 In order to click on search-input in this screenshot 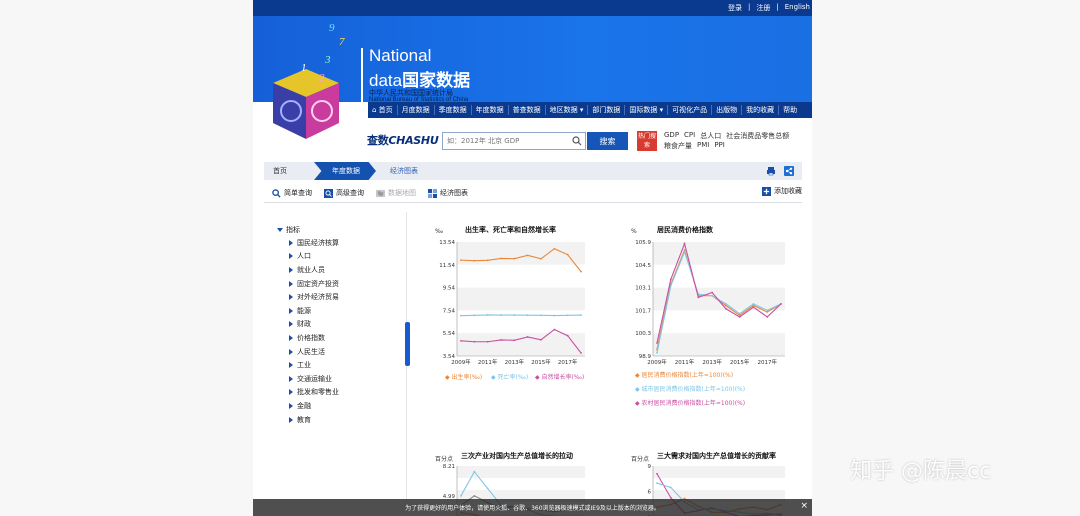, I will do `click(514, 141)`.